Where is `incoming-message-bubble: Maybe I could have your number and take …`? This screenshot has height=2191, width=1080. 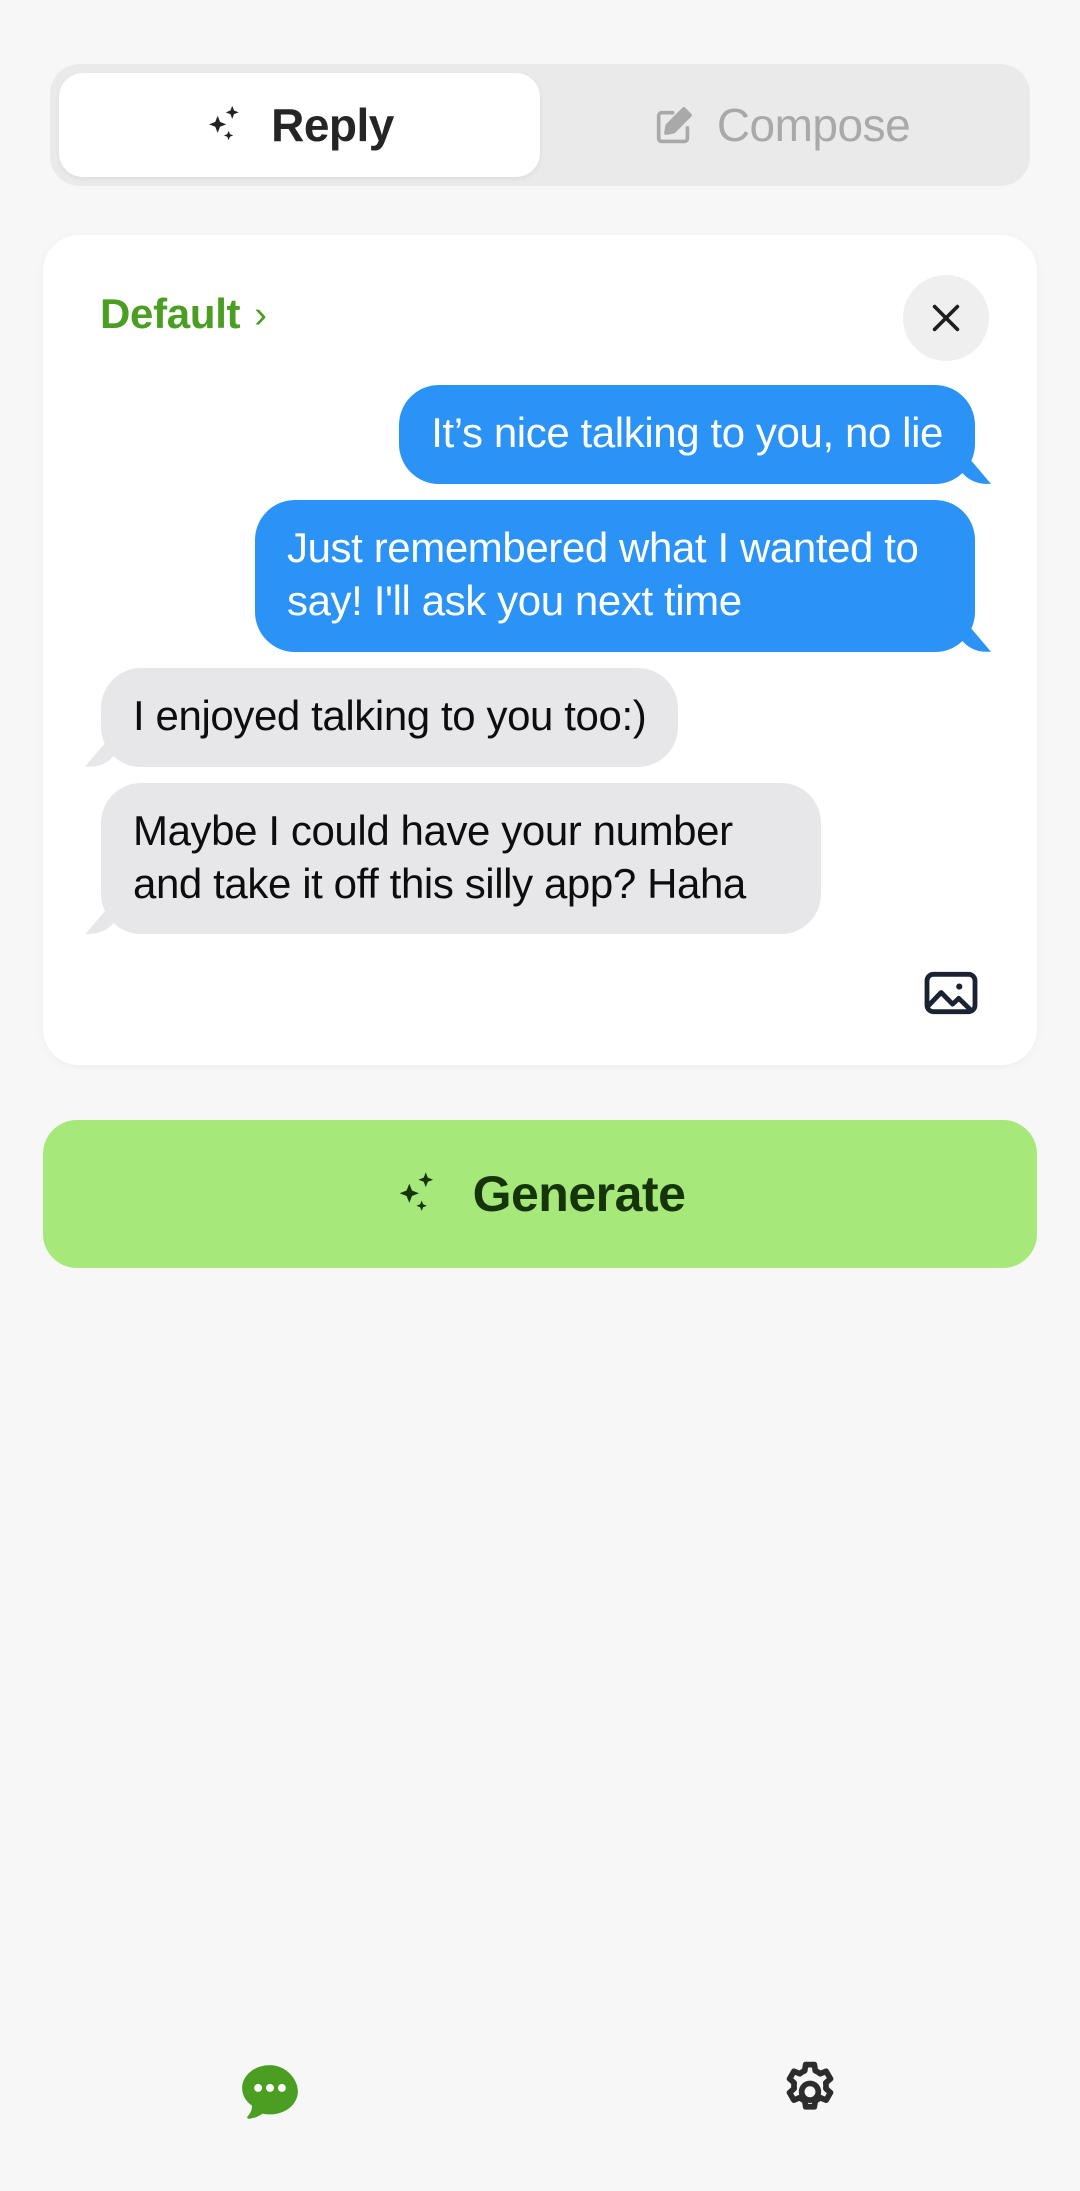 incoming-message-bubble: Maybe I could have your number and take … is located at coordinates (461, 858).